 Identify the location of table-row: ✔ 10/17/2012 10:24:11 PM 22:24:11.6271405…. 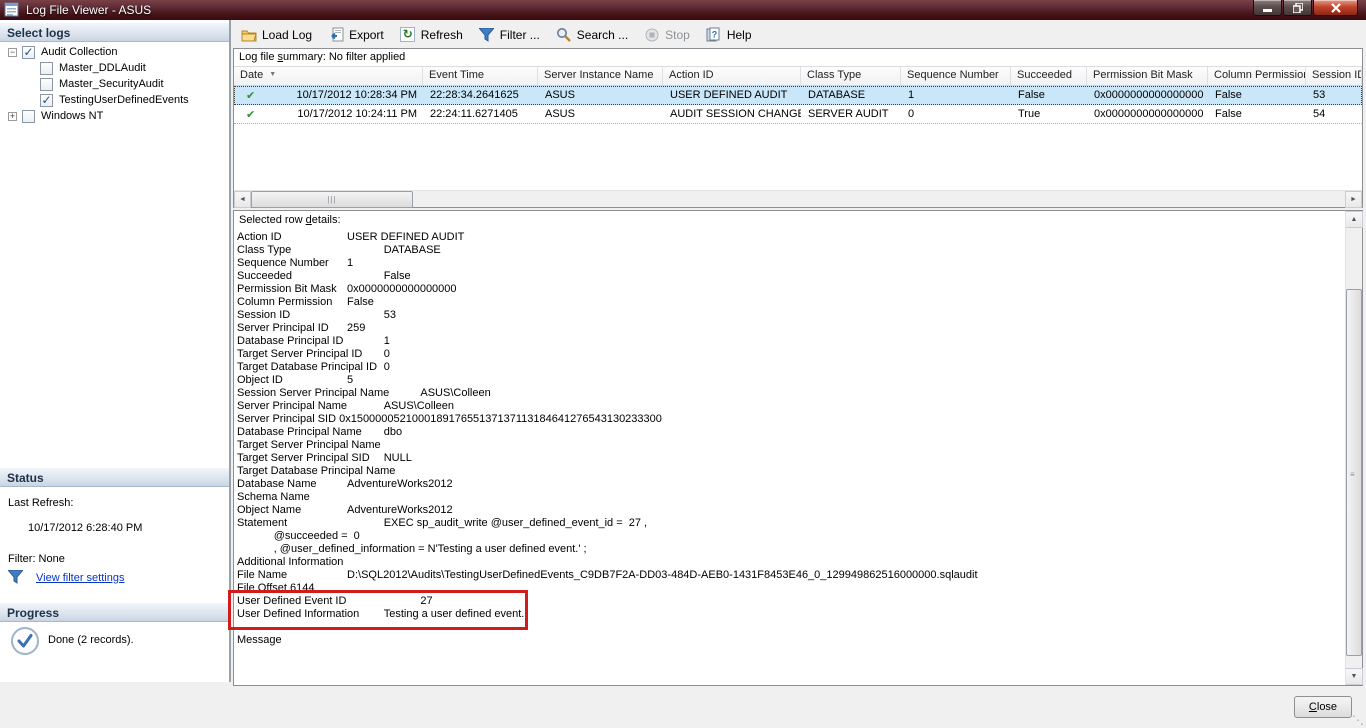
(798, 114).